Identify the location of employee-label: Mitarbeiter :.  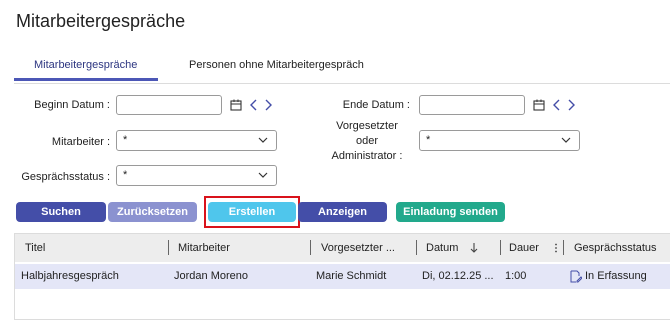
(80, 142).